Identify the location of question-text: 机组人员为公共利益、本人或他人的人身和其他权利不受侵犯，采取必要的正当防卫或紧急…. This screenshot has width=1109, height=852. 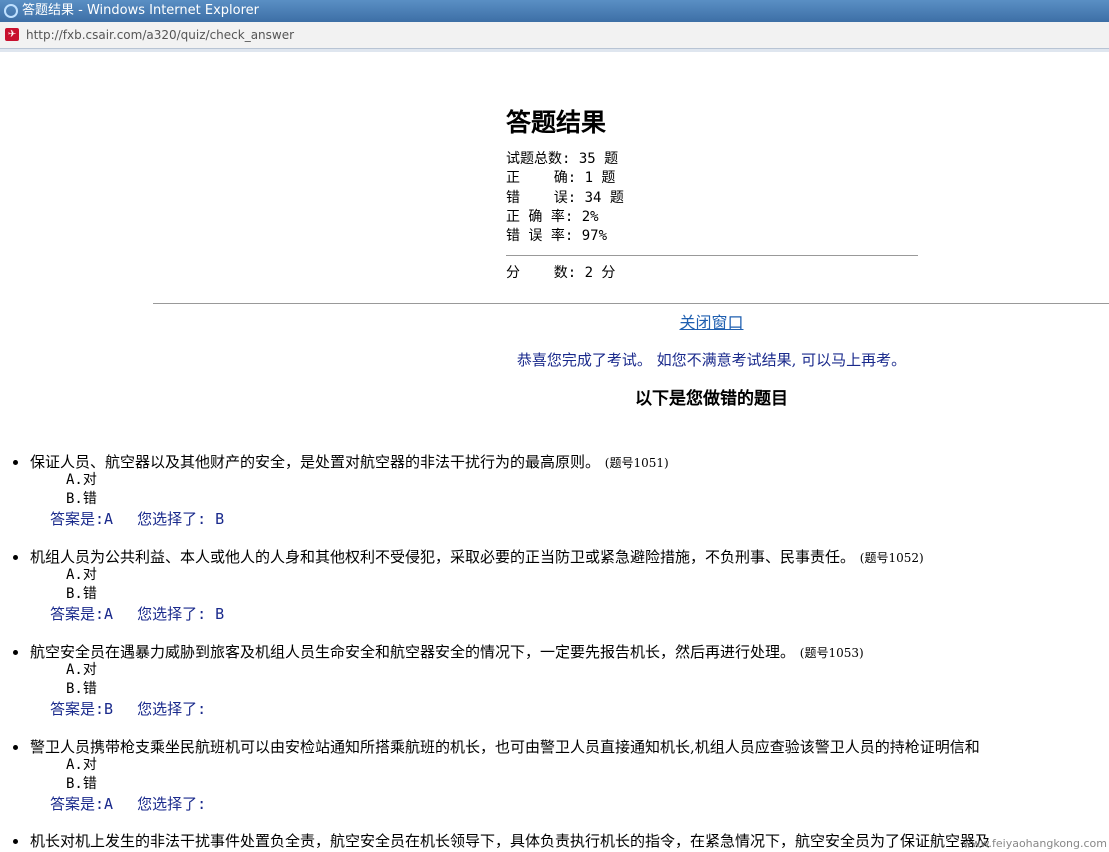
(477, 557).